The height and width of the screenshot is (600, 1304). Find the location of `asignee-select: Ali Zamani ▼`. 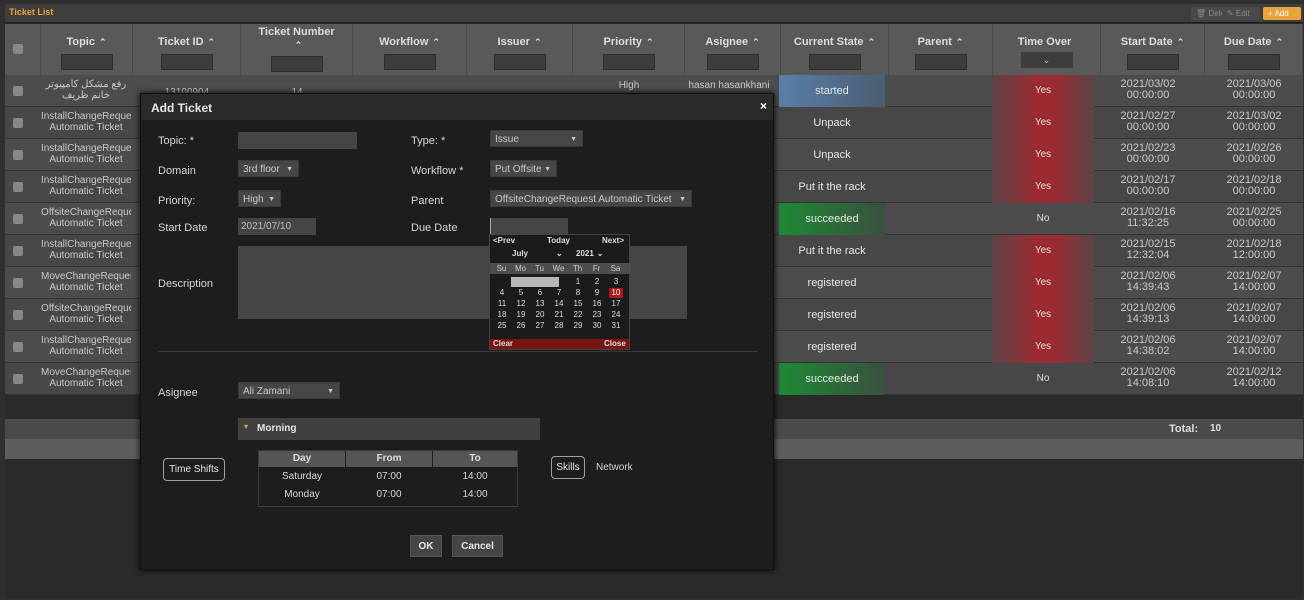

asignee-select: Ali Zamani ▼ is located at coordinates (289, 390).